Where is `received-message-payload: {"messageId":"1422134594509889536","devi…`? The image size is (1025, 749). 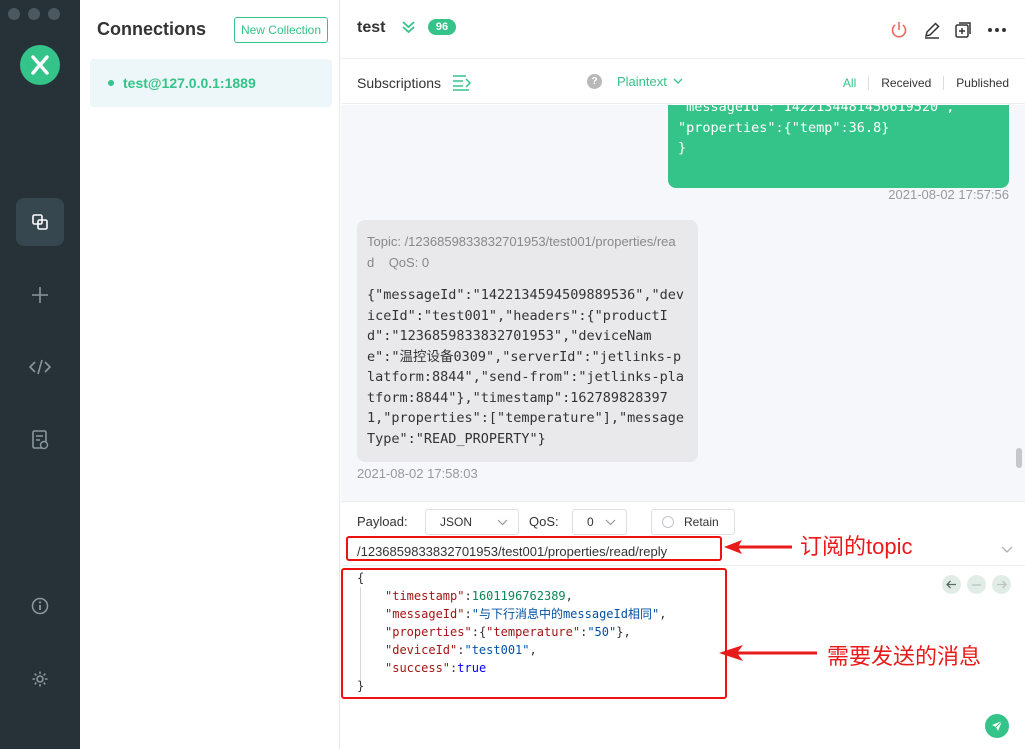 received-message-payload: {"messageId":"1422134594509889536","devi… is located at coordinates (525, 367).